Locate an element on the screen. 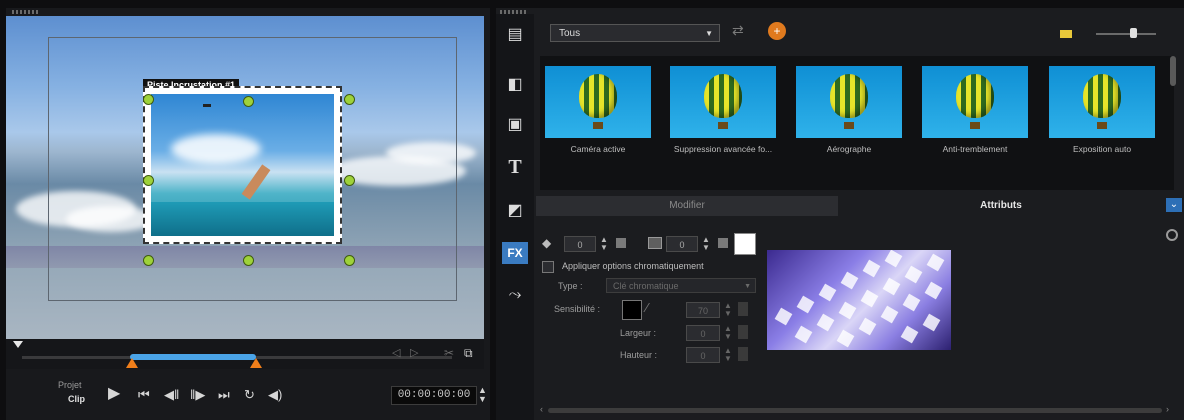 This screenshot has width=1184, height=420. go-to-start-icon: ⏮ is located at coordinates (144, 395).